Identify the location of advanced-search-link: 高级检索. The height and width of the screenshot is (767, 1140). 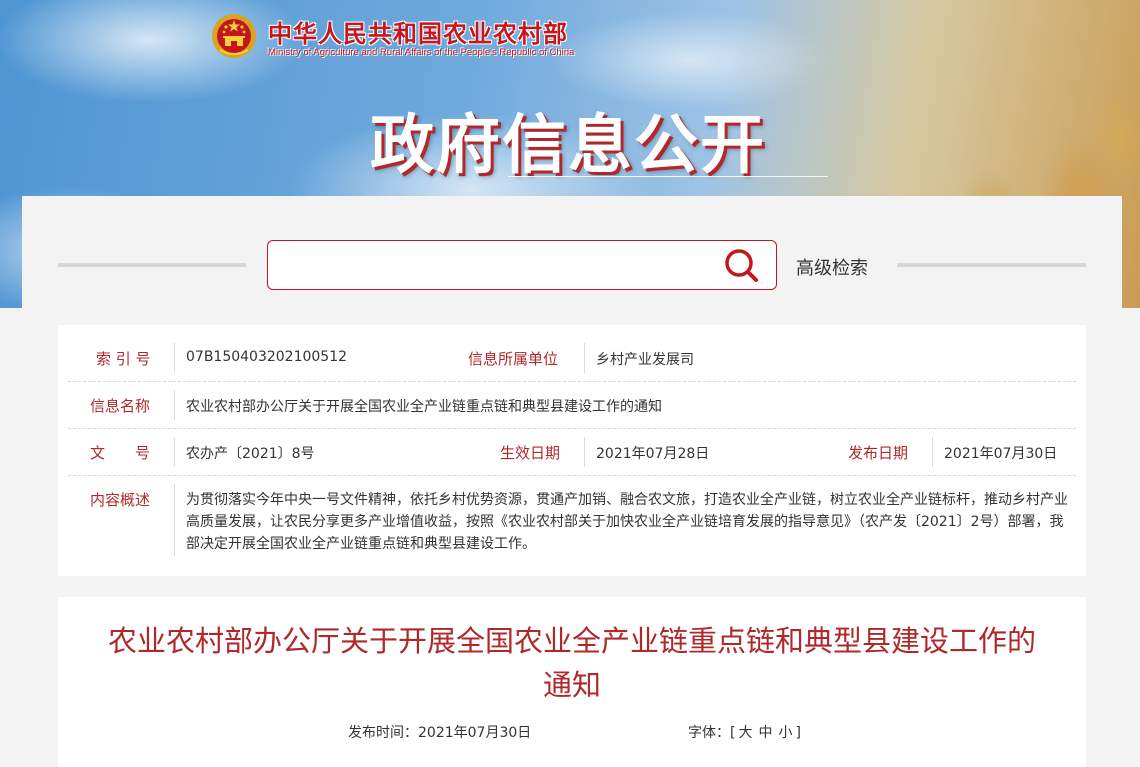
(832, 267).